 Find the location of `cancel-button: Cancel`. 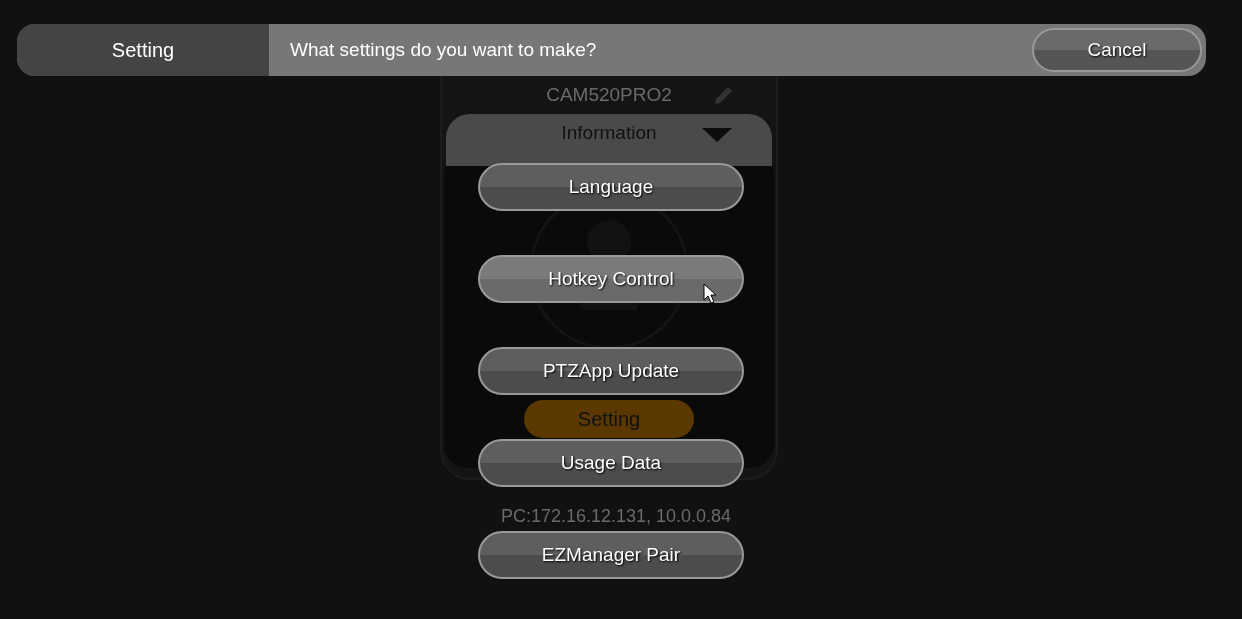

cancel-button: Cancel is located at coordinates (1117, 50).